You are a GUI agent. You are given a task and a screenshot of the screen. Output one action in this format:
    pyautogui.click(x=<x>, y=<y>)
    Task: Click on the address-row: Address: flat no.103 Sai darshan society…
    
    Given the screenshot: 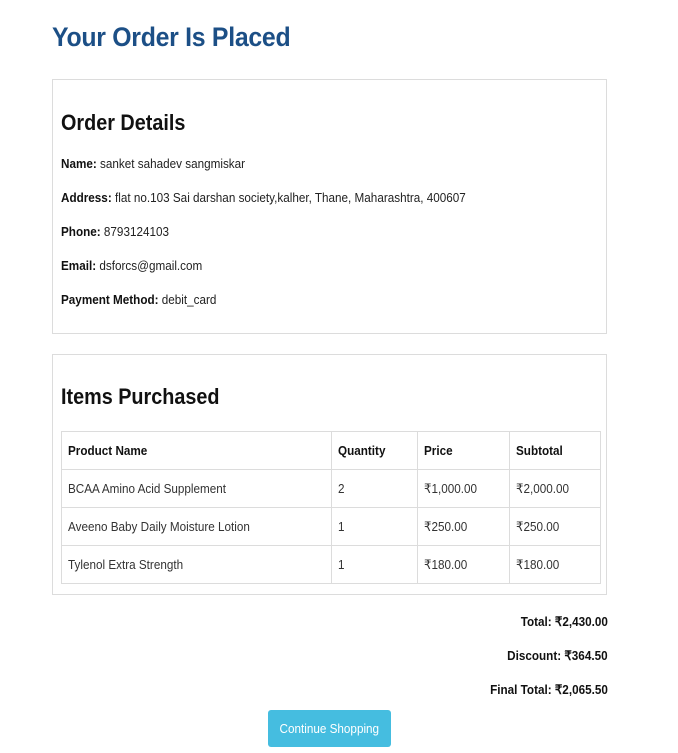 What is the action you would take?
    pyautogui.click(x=263, y=197)
    